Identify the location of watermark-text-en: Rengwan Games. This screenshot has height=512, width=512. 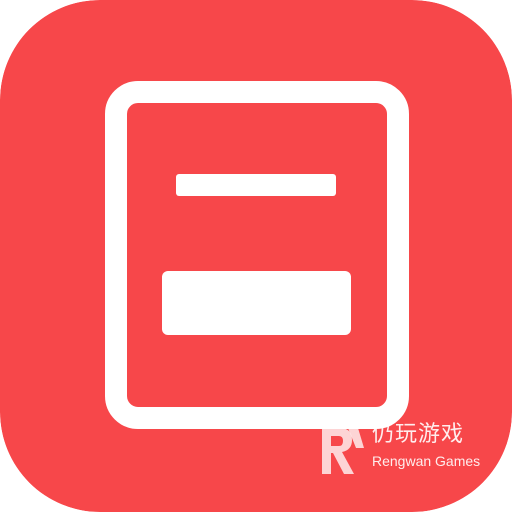
(426, 461).